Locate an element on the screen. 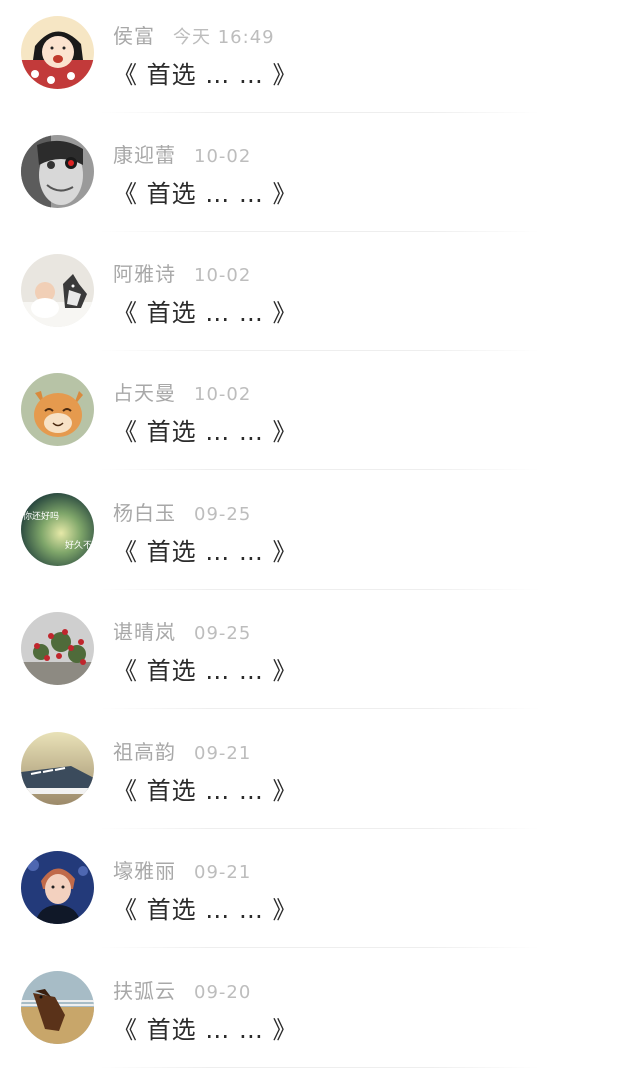  contact-name: 占天曼 is located at coordinates (144, 393).